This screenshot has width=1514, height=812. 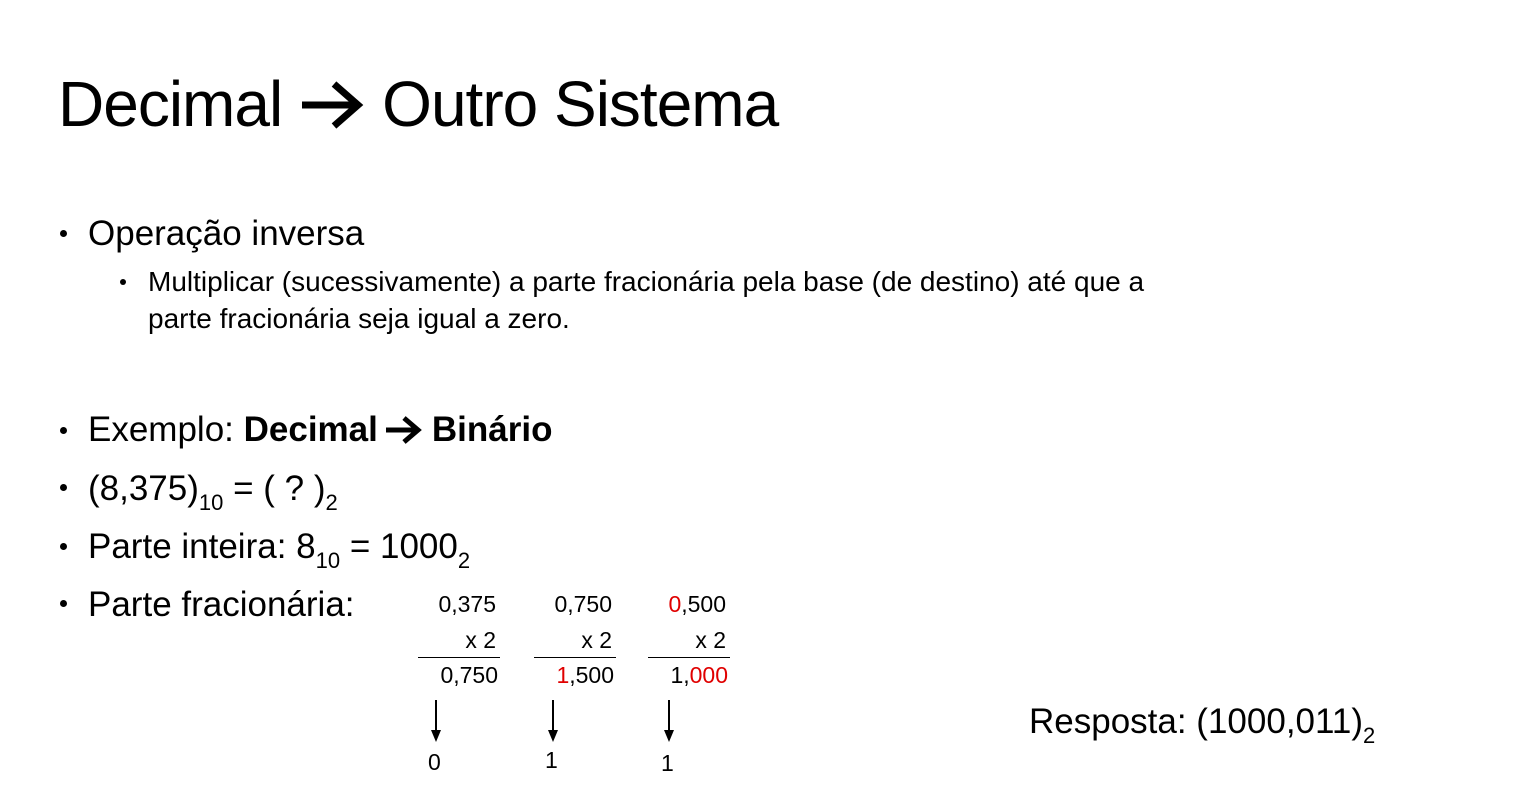 I want to click on step-3-multiplier: x 2, so click(x=710, y=640).